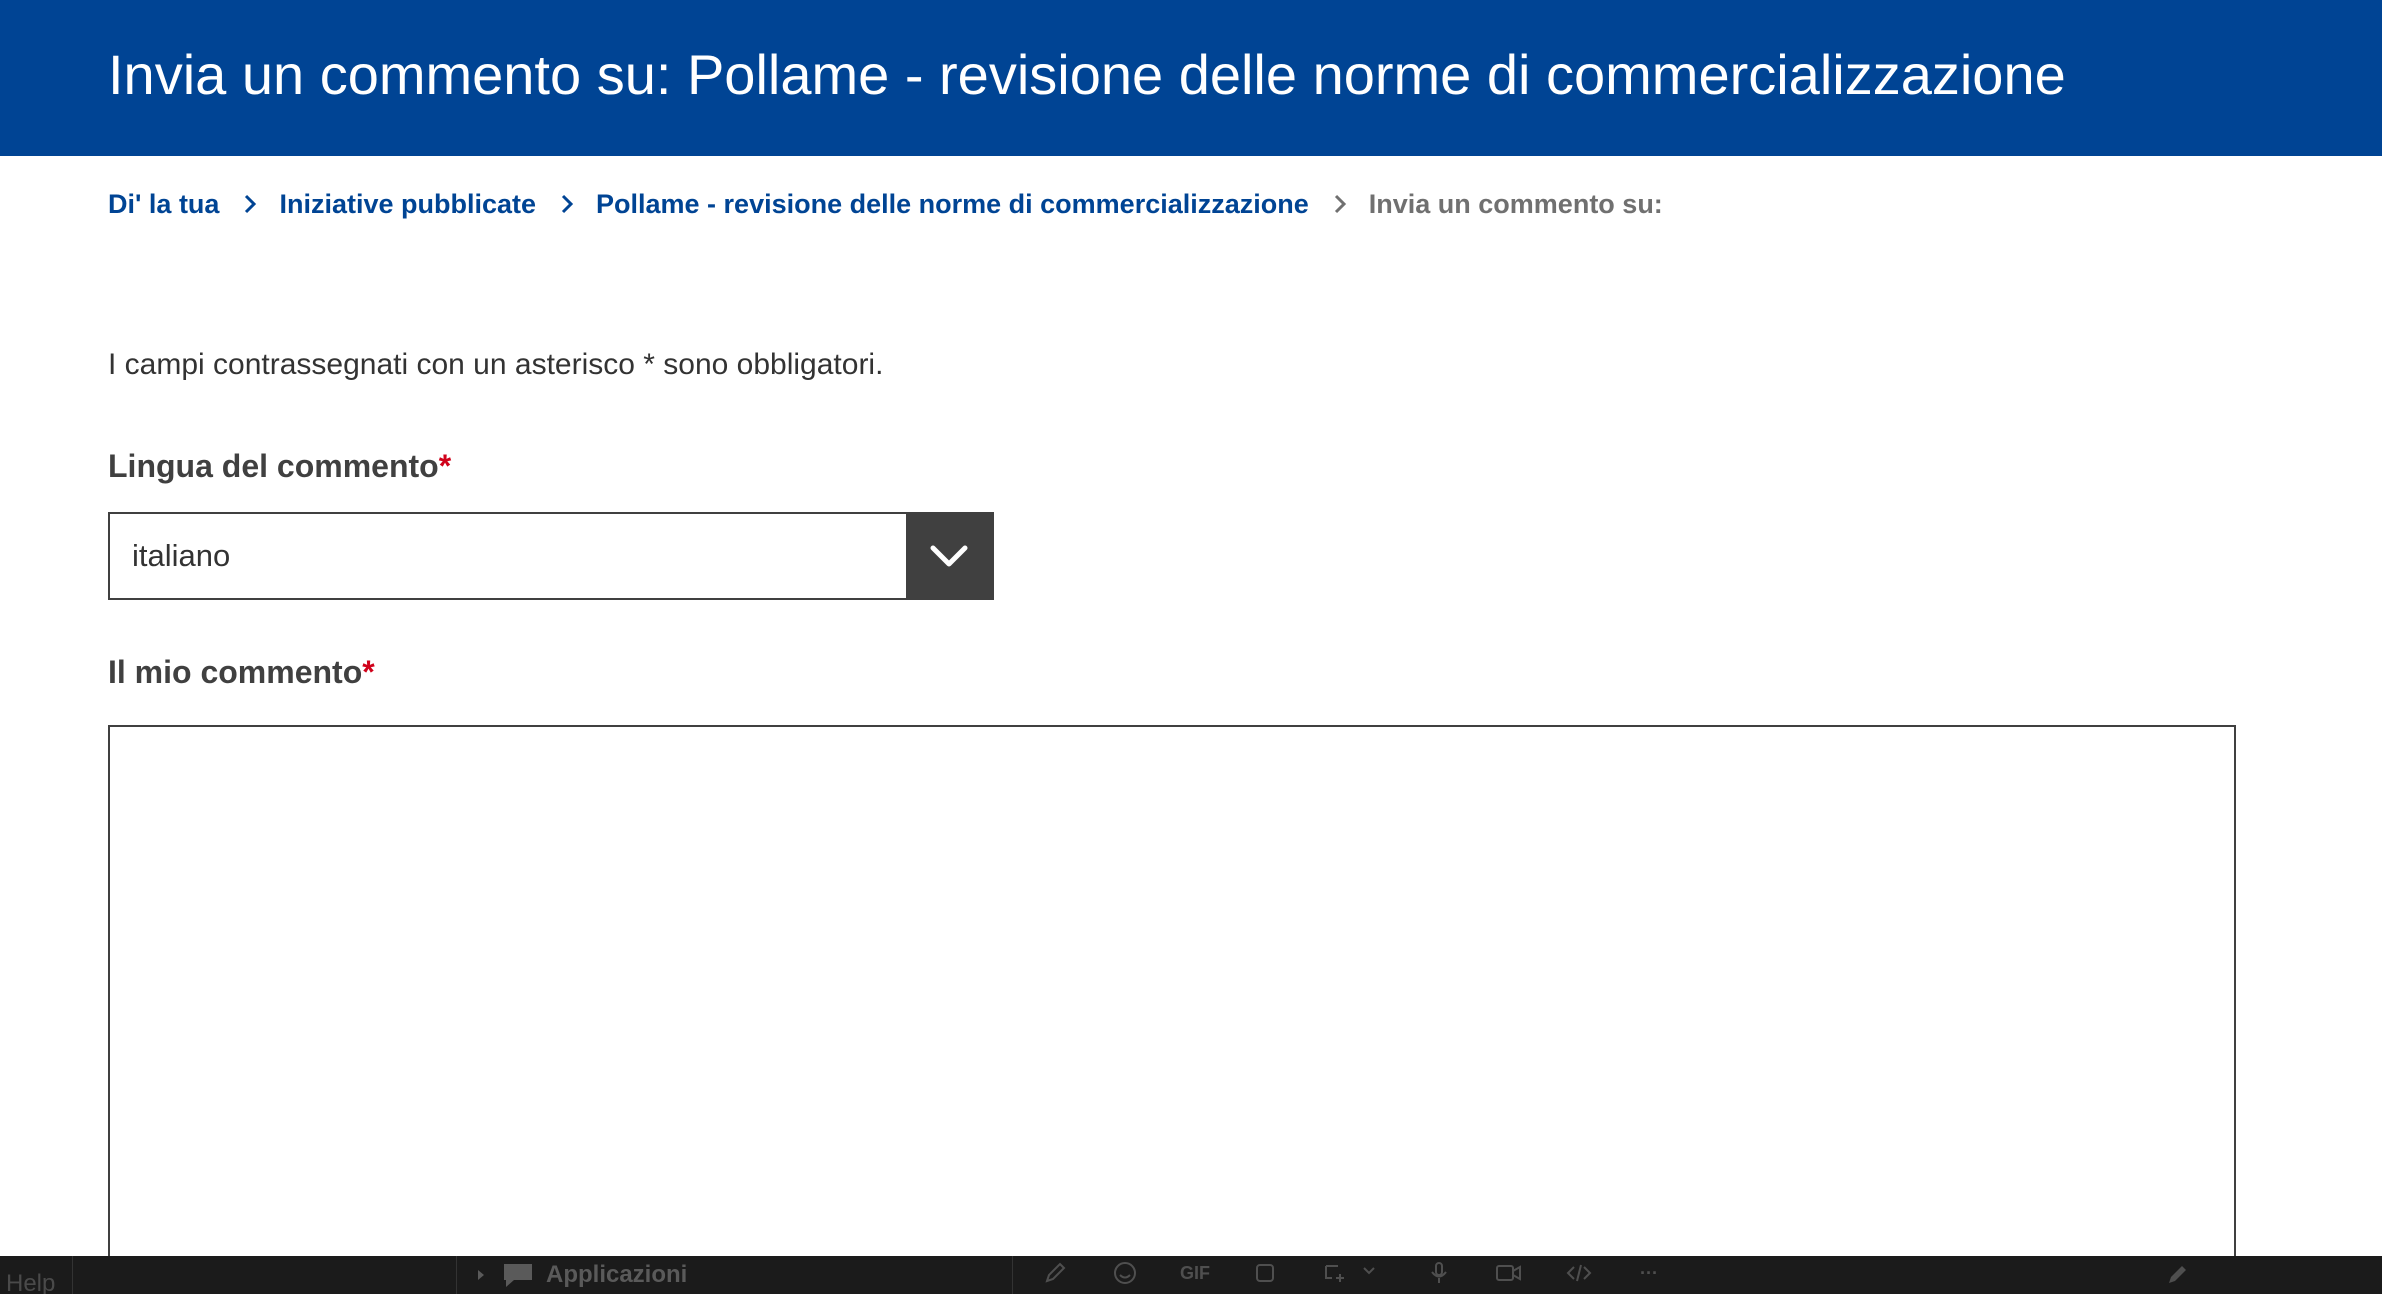 The width and height of the screenshot is (2382, 1294). I want to click on breadcrumb-link-iniziative: Iniziative pubblicate, so click(407, 204).